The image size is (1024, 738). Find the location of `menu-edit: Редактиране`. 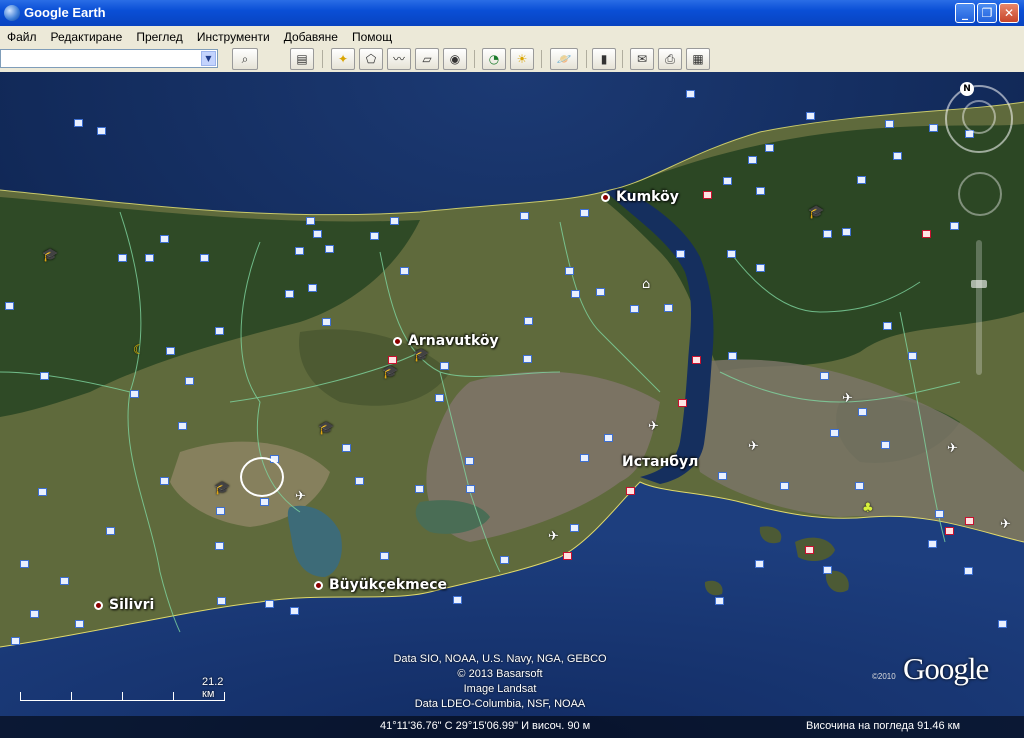

menu-edit: Редактиране is located at coordinates (87, 35).